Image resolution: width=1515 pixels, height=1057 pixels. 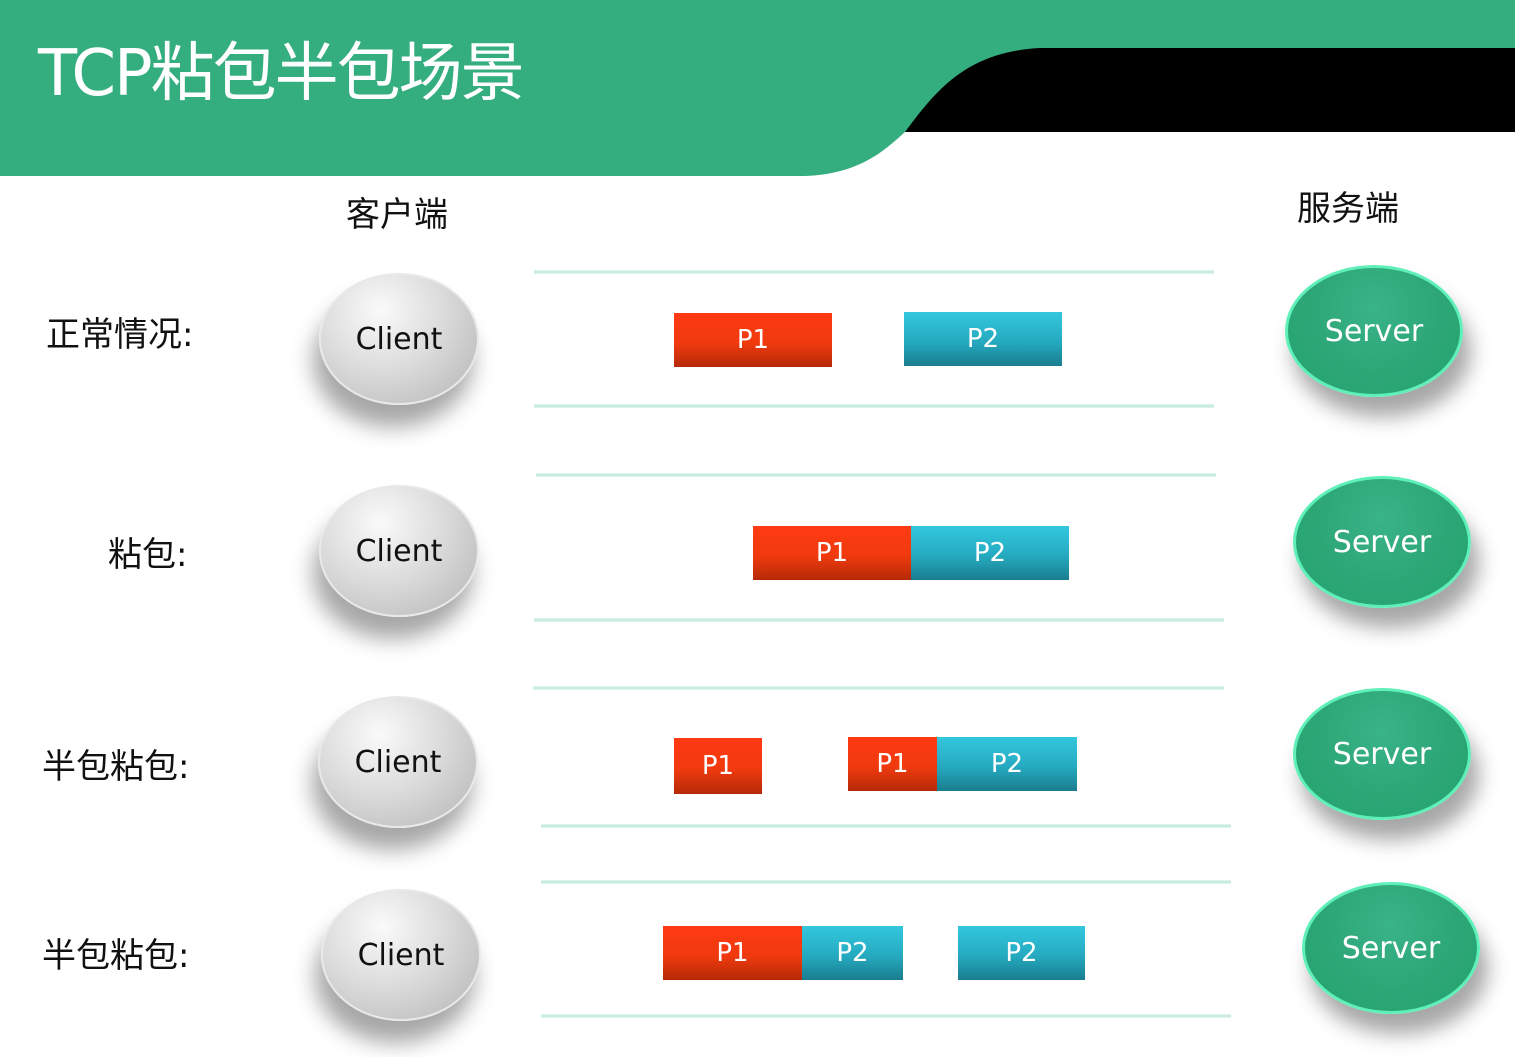 I want to click on row-label-normal: 正常情况:, so click(x=120, y=335).